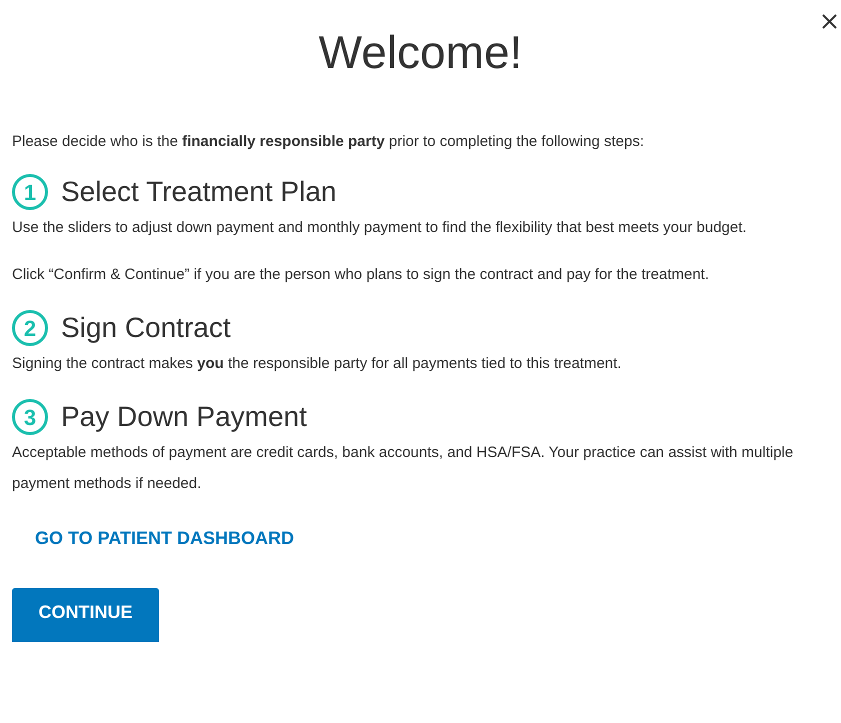  What do you see at coordinates (30, 192) in the screenshot?
I see `step-number: 1` at bounding box center [30, 192].